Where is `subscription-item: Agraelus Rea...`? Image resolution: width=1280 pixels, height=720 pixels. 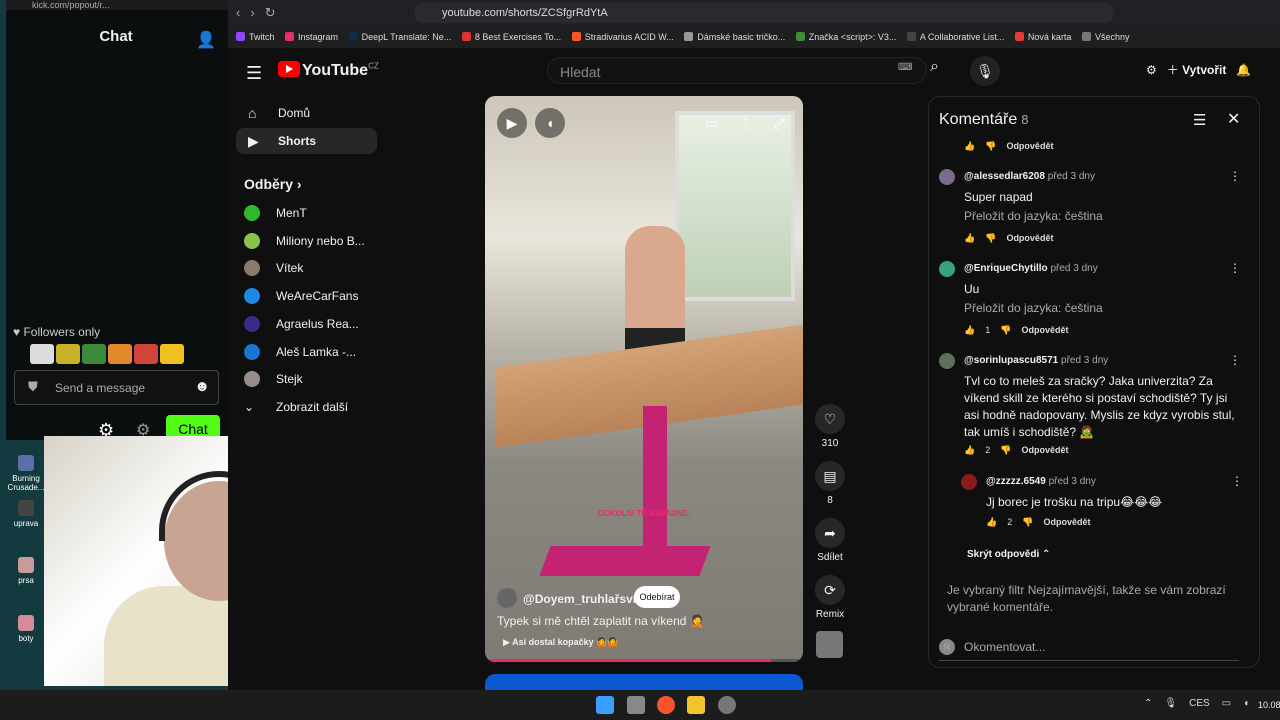
subscription-item: Agraelus Rea... is located at coordinates (309, 324).